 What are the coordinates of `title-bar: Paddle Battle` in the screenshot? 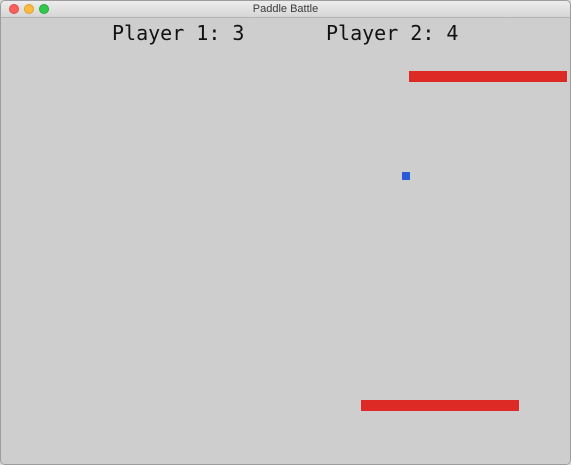 It's located at (285, 9).